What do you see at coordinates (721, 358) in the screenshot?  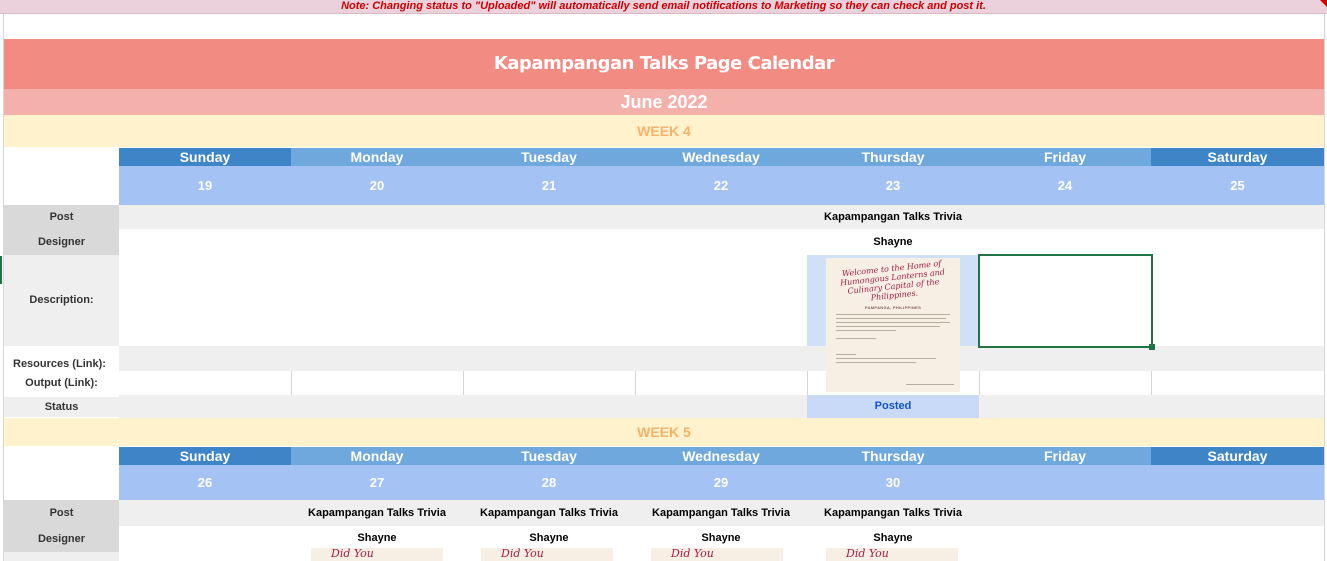 I see `resources-row` at bounding box center [721, 358].